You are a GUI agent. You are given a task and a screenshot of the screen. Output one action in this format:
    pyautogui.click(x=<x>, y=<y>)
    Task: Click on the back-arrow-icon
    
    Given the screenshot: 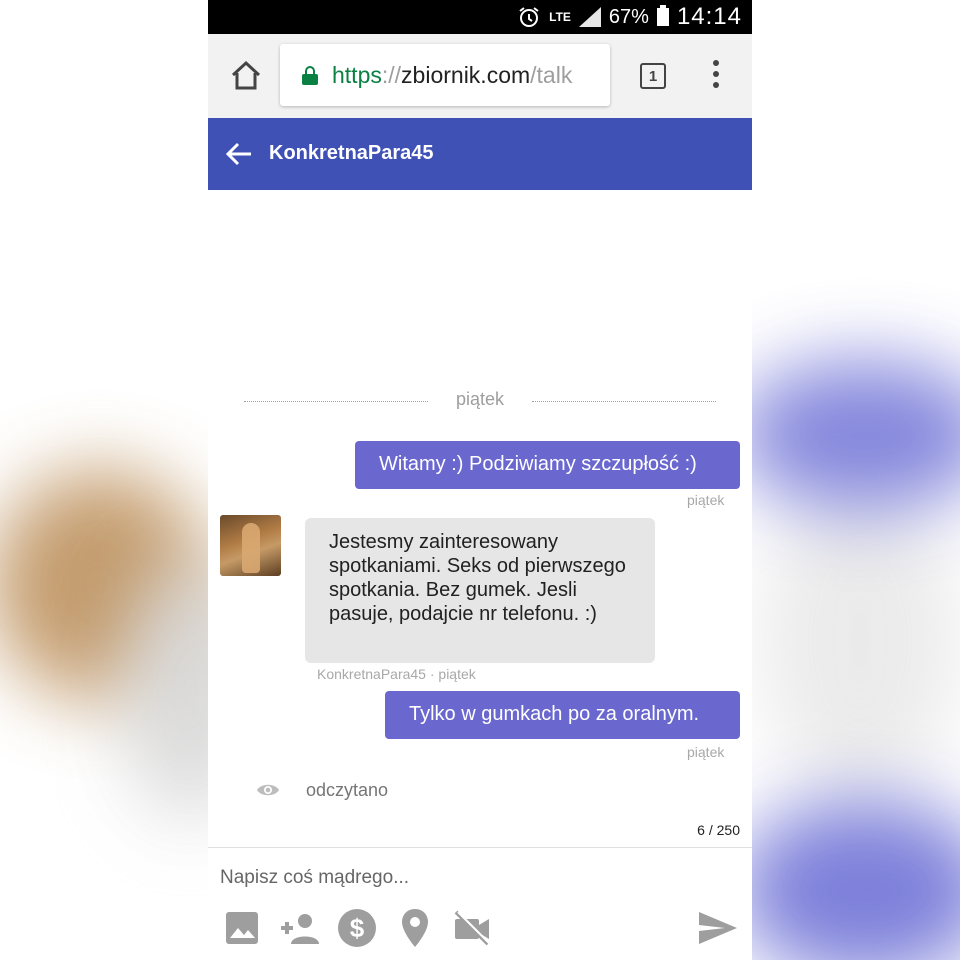 What is the action you would take?
    pyautogui.click(x=239, y=154)
    